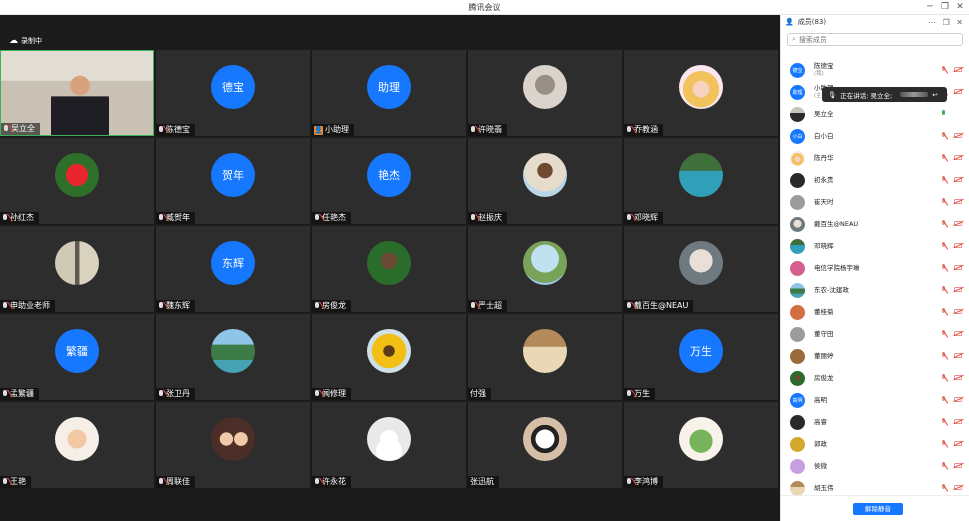 The height and width of the screenshot is (521, 969). I want to click on participant-tile: 申助业老师, so click(77, 269).